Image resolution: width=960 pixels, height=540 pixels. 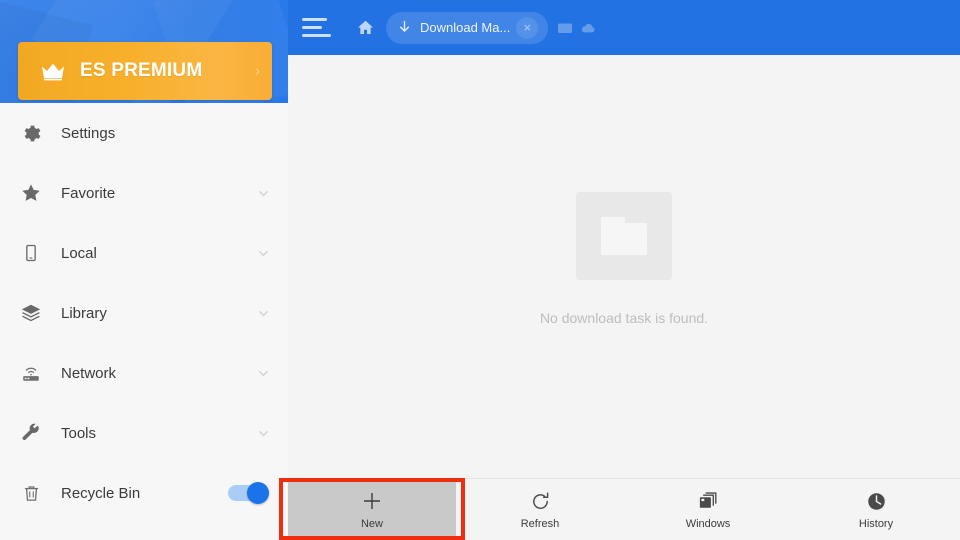 I want to click on history-button: History, so click(x=876, y=509).